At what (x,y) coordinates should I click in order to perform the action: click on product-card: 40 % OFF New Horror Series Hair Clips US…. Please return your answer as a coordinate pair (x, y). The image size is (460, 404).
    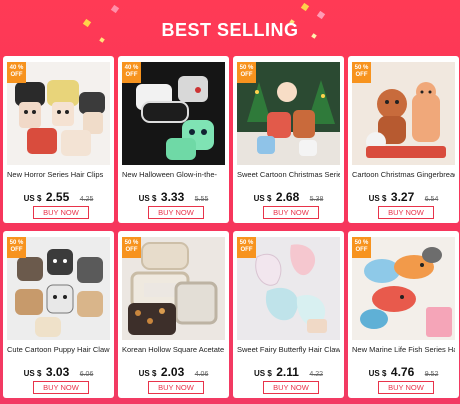
    Looking at the image, I should click on (58, 139).